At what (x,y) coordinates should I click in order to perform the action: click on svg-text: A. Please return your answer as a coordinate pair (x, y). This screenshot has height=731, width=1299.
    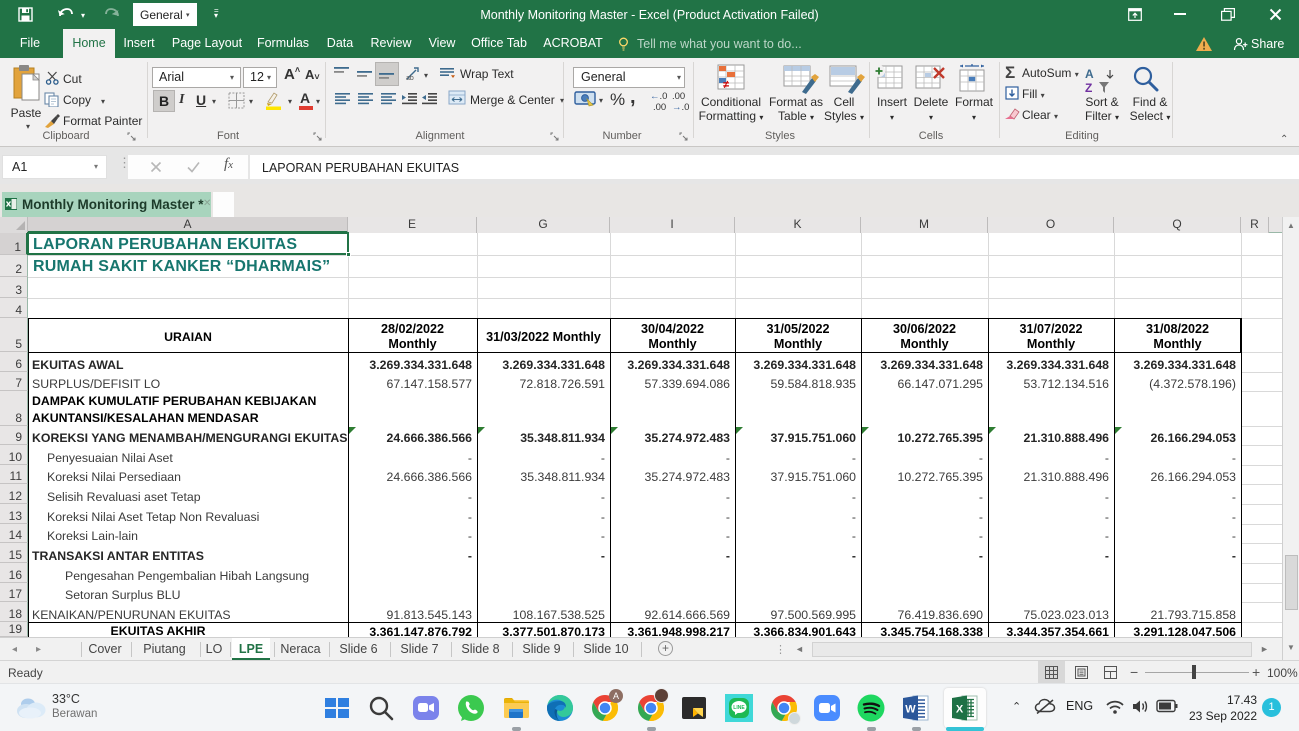
    Looking at the image, I should click on (1089, 74).